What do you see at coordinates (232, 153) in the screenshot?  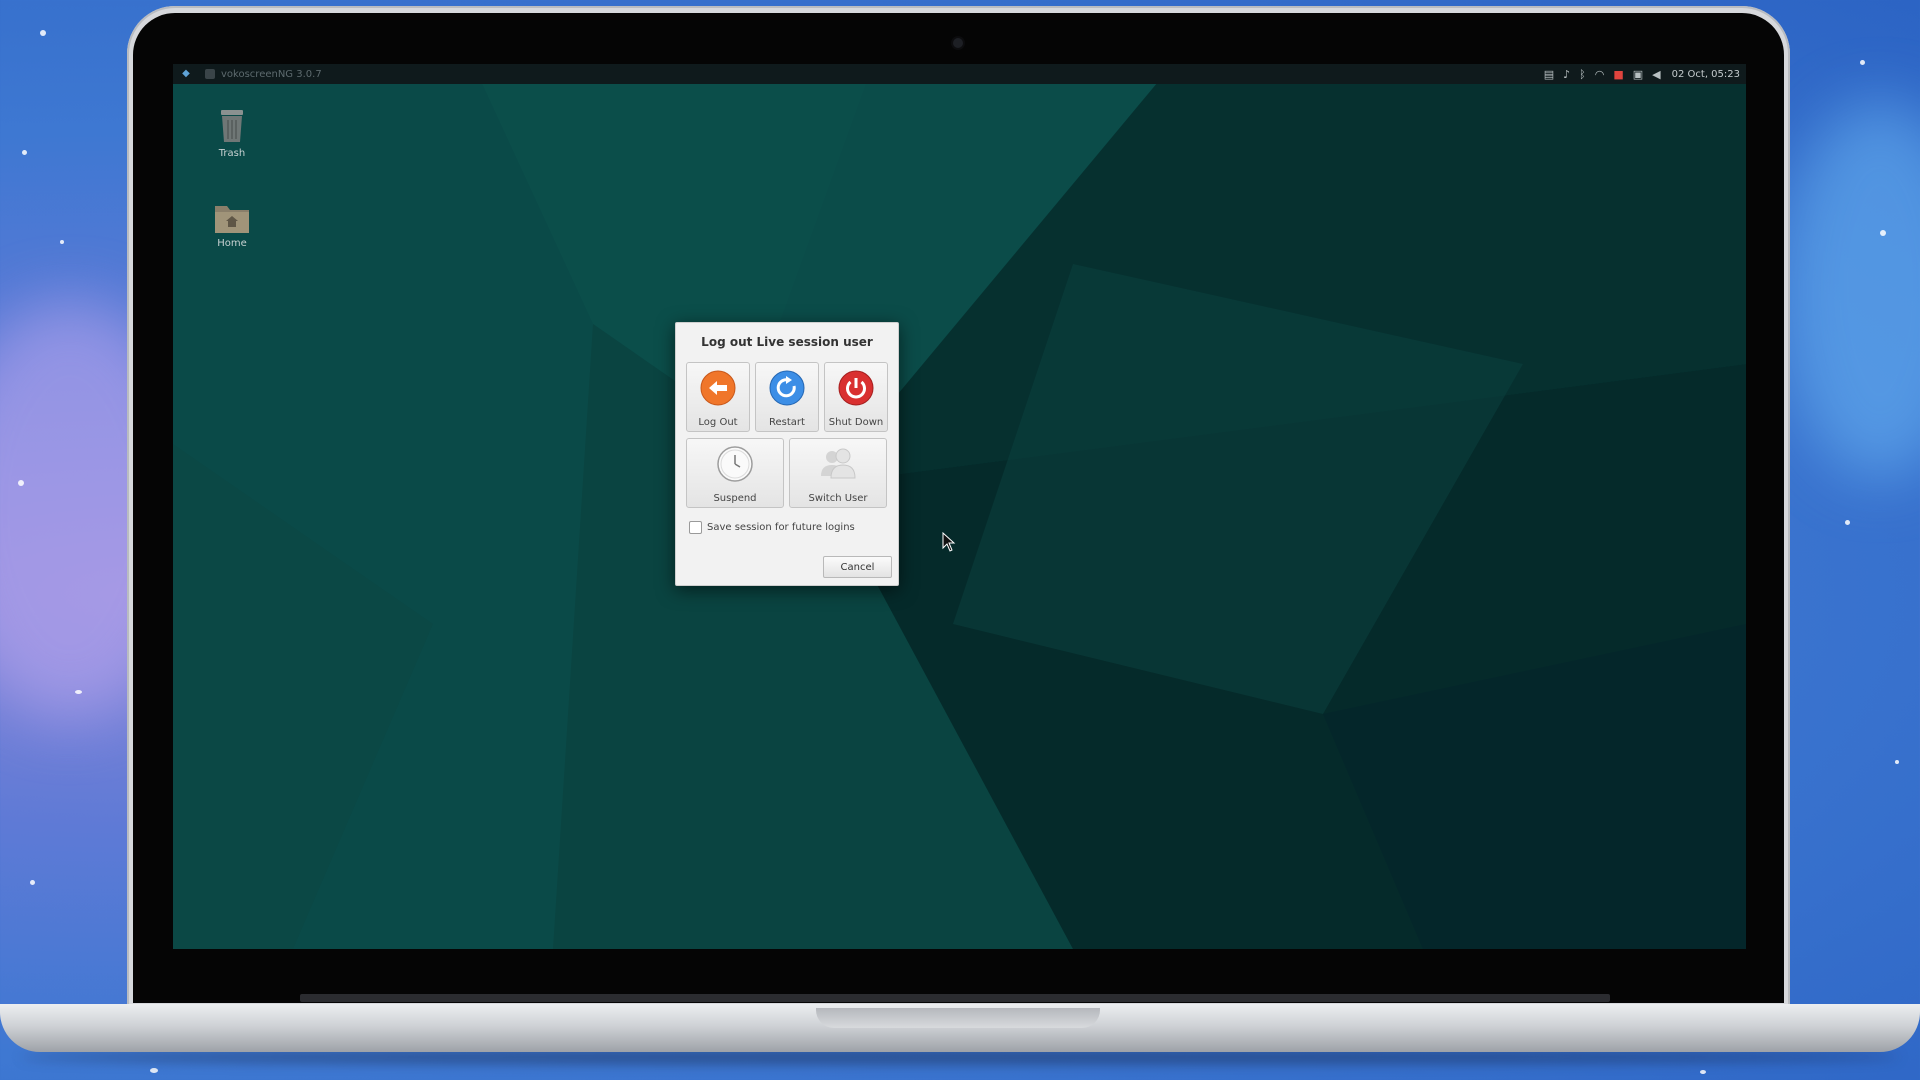 I see `desktop-icon-label: Trash` at bounding box center [232, 153].